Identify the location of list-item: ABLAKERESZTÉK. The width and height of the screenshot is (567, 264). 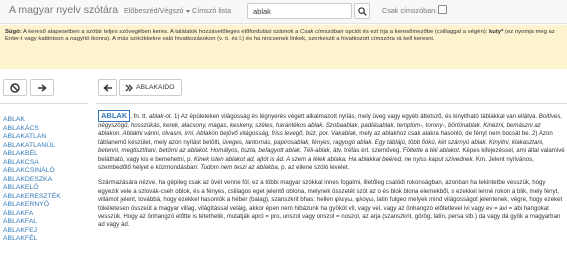
(32, 197).